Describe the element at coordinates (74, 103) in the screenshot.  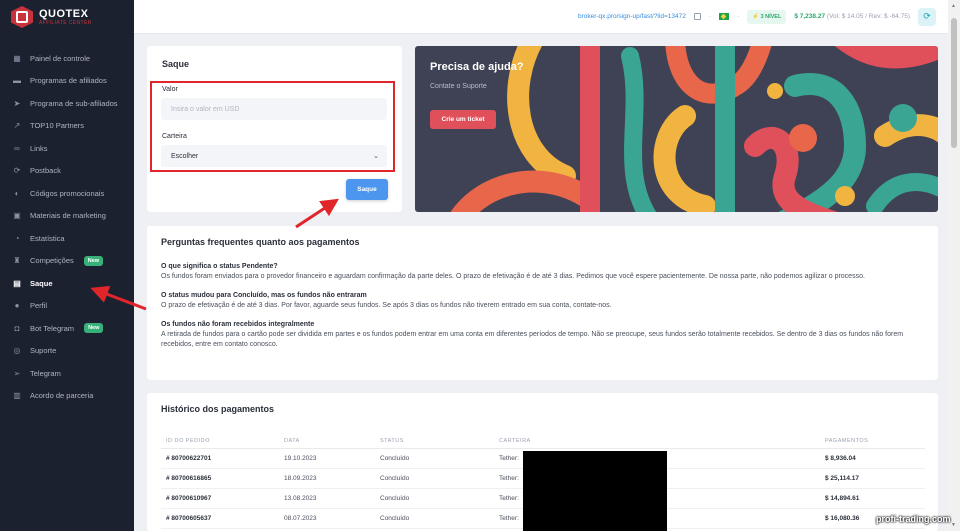
I see `sidebar-item-label: Programa de sub-afiliados` at that location.